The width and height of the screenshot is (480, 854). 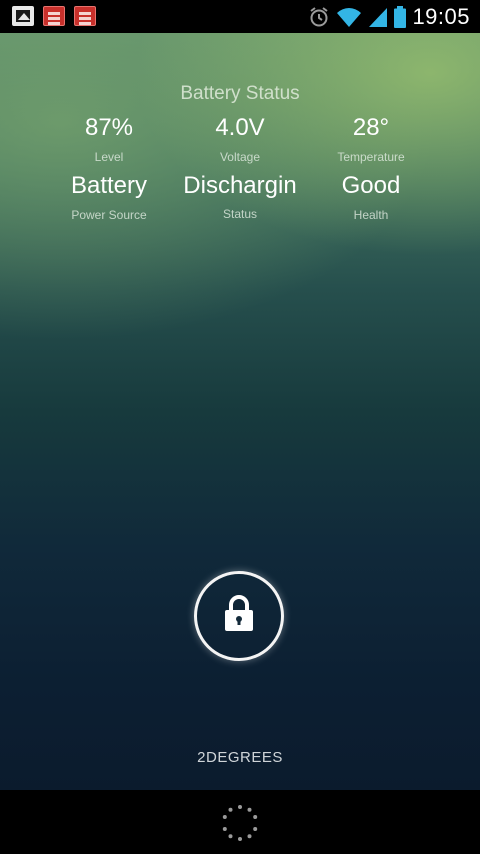 What do you see at coordinates (349, 17) in the screenshot?
I see `wifi-icon` at bounding box center [349, 17].